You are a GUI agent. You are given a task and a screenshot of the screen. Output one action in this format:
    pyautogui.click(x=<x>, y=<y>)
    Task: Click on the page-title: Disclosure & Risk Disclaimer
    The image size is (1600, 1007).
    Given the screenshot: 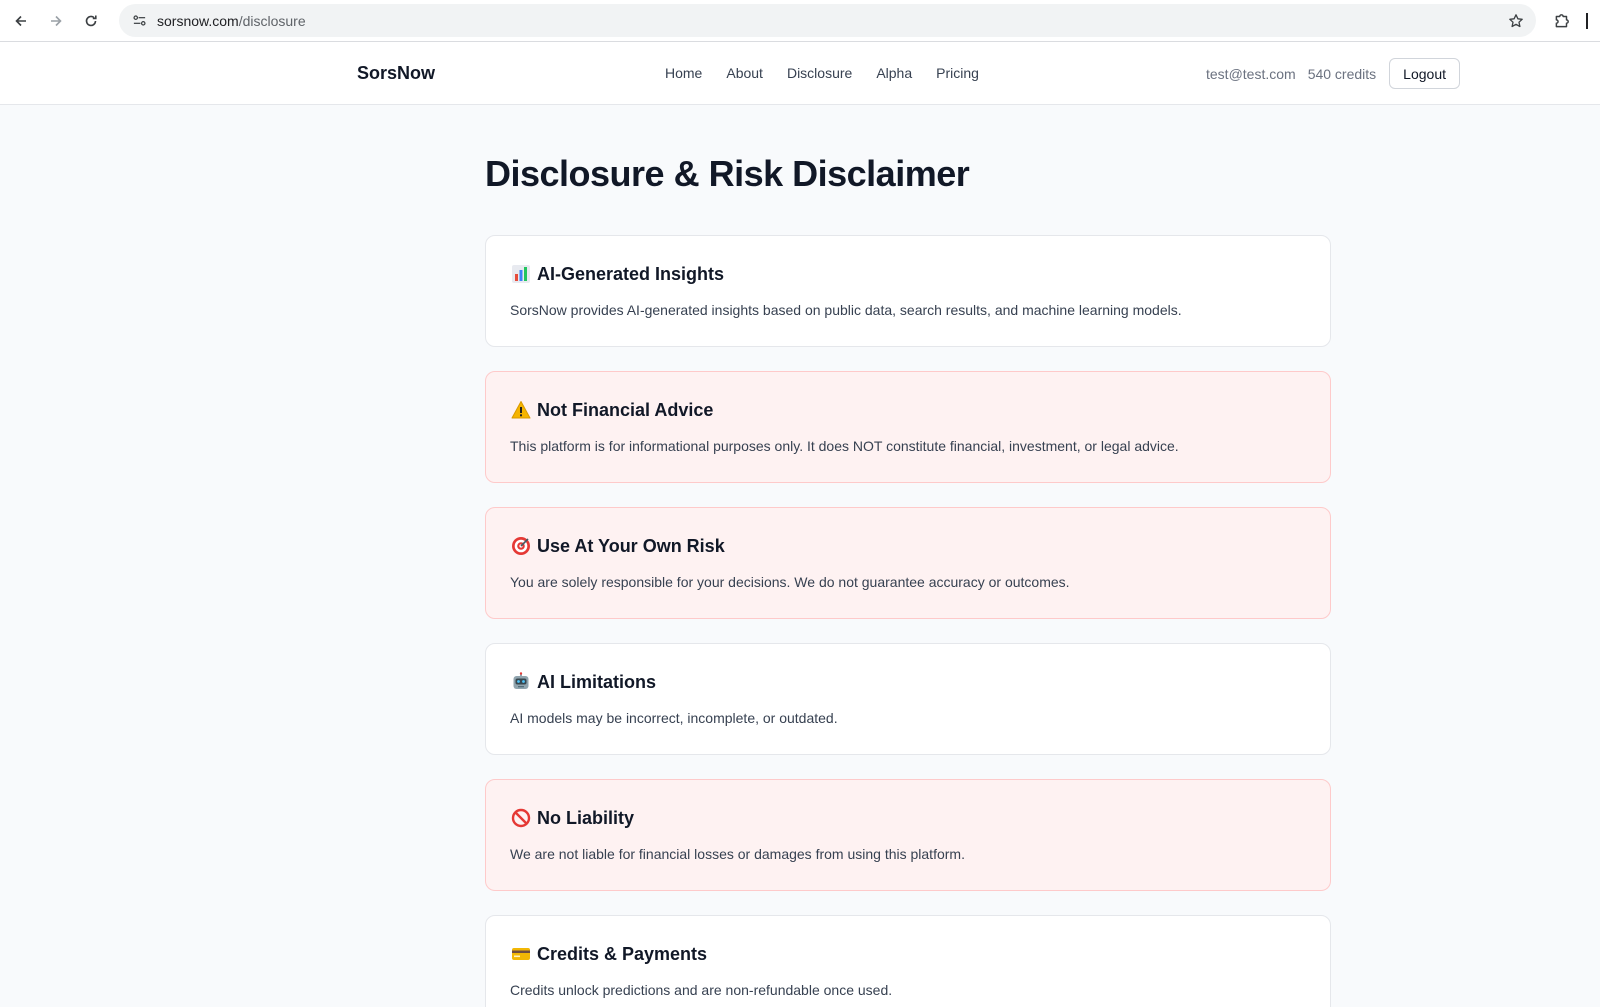 What is the action you would take?
    pyautogui.click(x=727, y=173)
    